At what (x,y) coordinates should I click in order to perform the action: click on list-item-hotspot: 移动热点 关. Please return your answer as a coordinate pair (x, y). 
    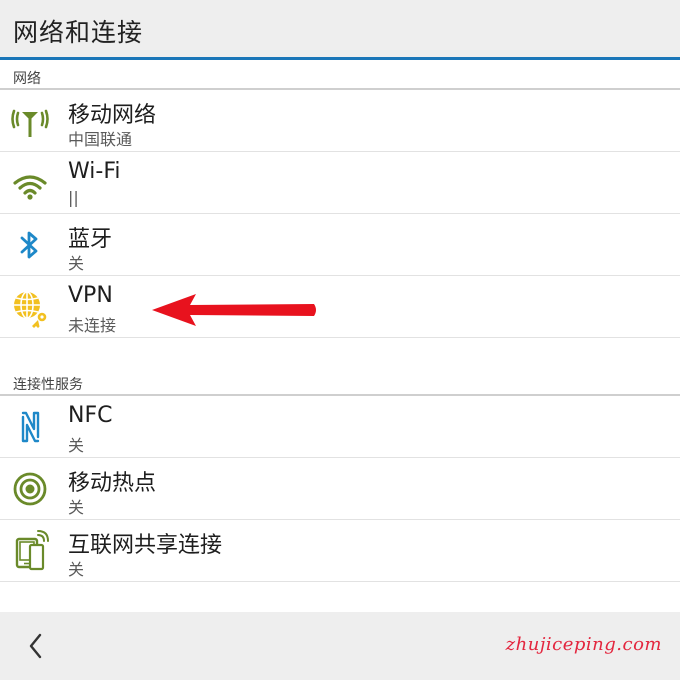
    Looking at the image, I should click on (340, 489).